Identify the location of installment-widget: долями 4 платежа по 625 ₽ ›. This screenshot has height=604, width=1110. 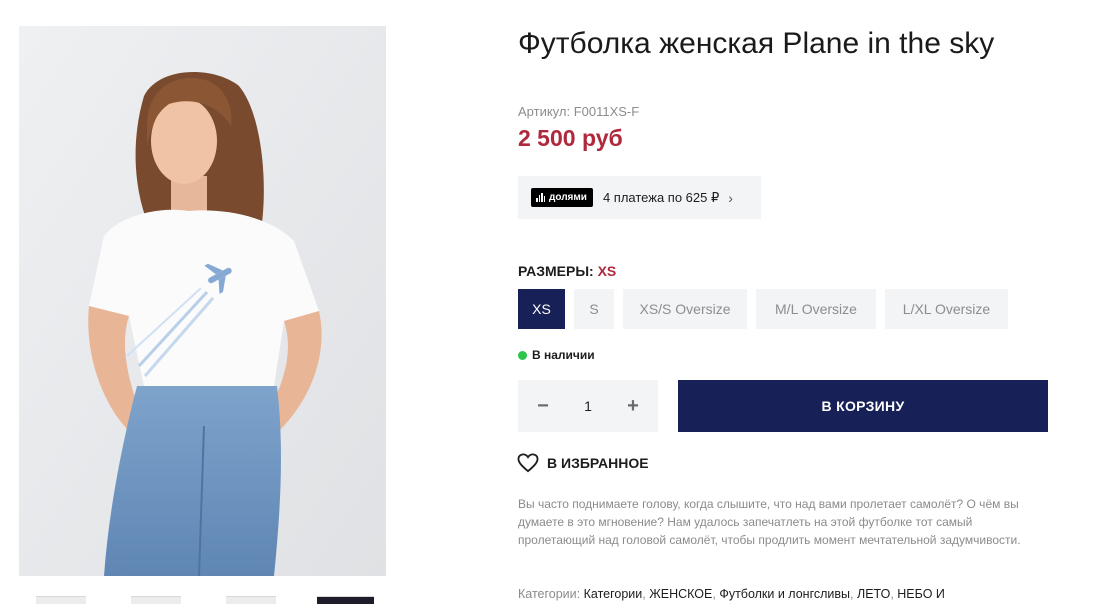
(639, 197).